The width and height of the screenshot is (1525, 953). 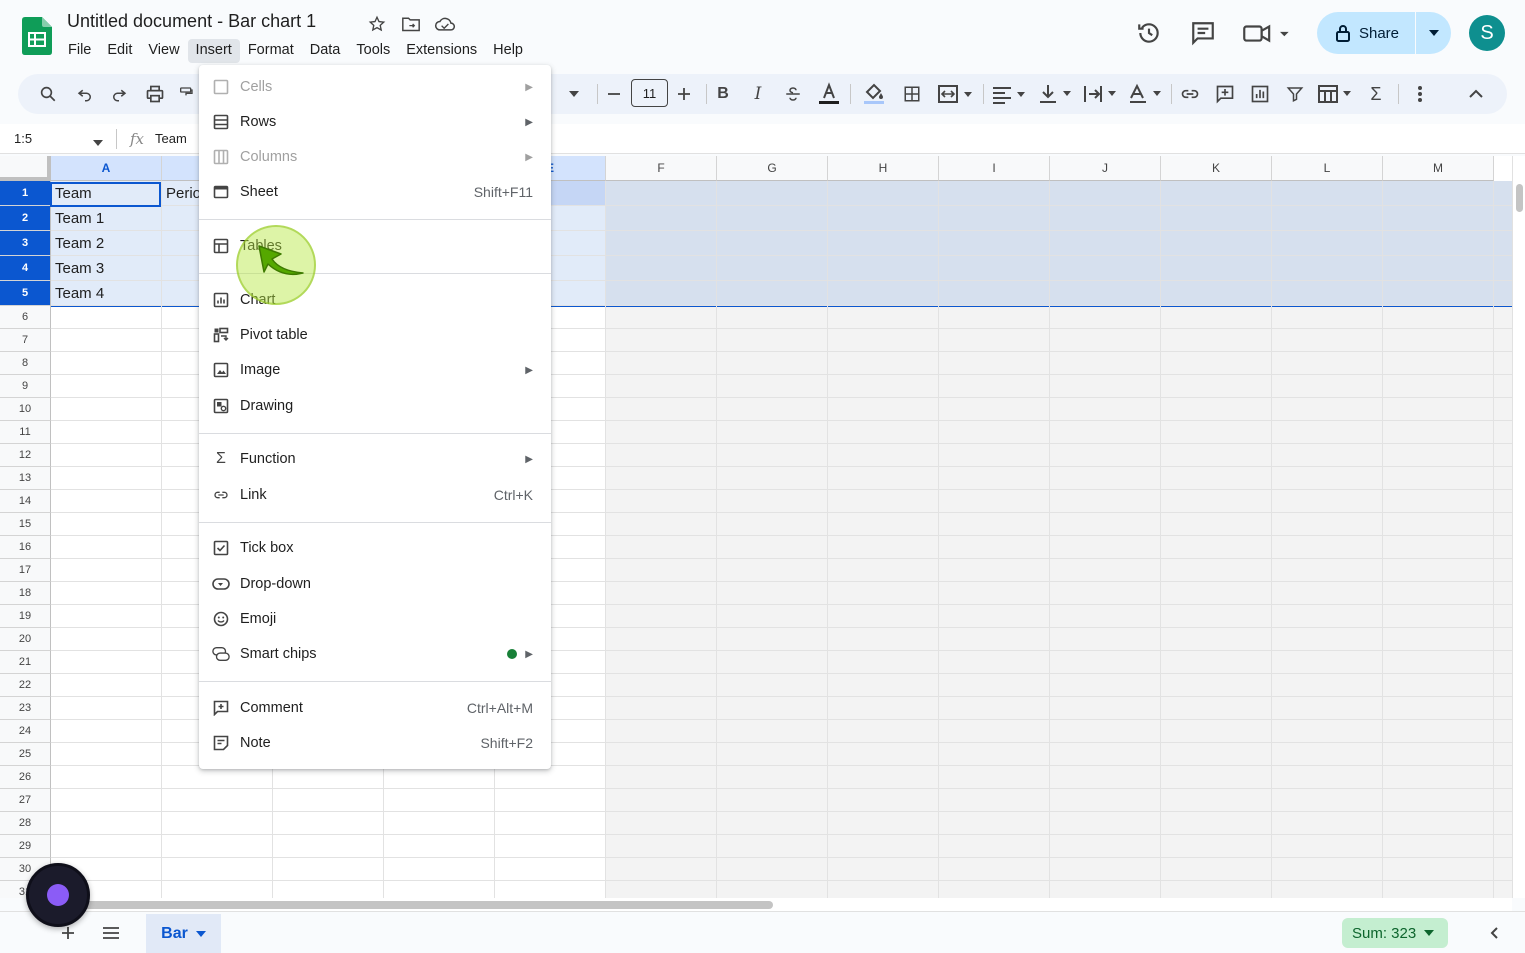 What do you see at coordinates (1105, 168) in the screenshot?
I see `column-header-j: J` at bounding box center [1105, 168].